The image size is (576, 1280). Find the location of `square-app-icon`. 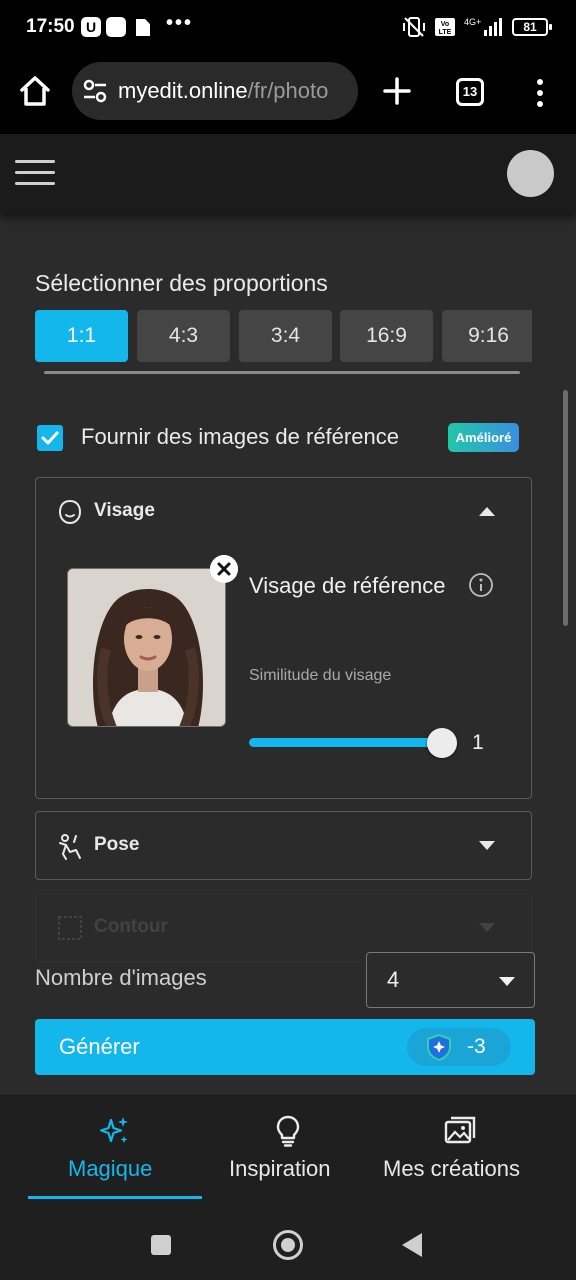

square-app-icon is located at coordinates (116, 27).